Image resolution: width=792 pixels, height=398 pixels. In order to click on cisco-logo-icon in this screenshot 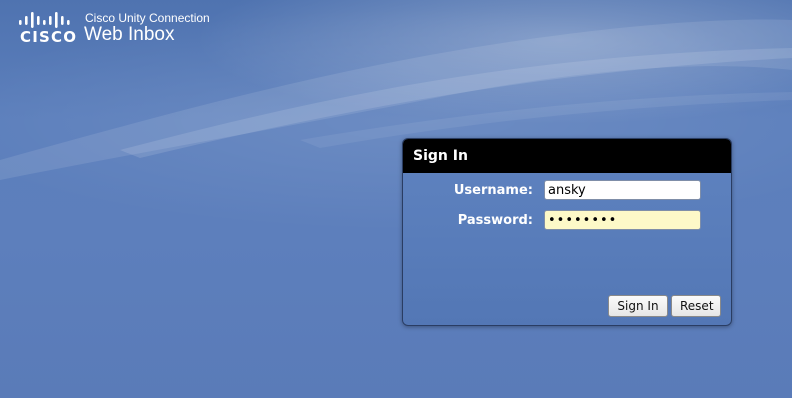, I will do `click(44, 20)`.